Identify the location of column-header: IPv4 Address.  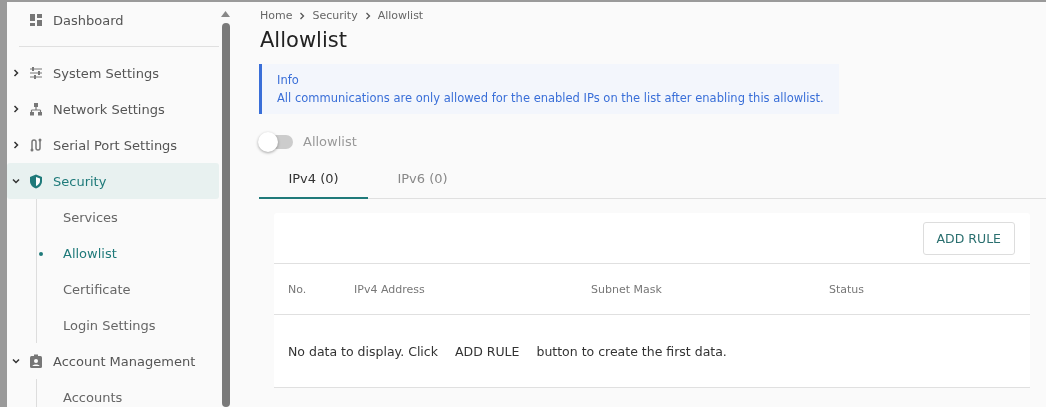
(390, 289).